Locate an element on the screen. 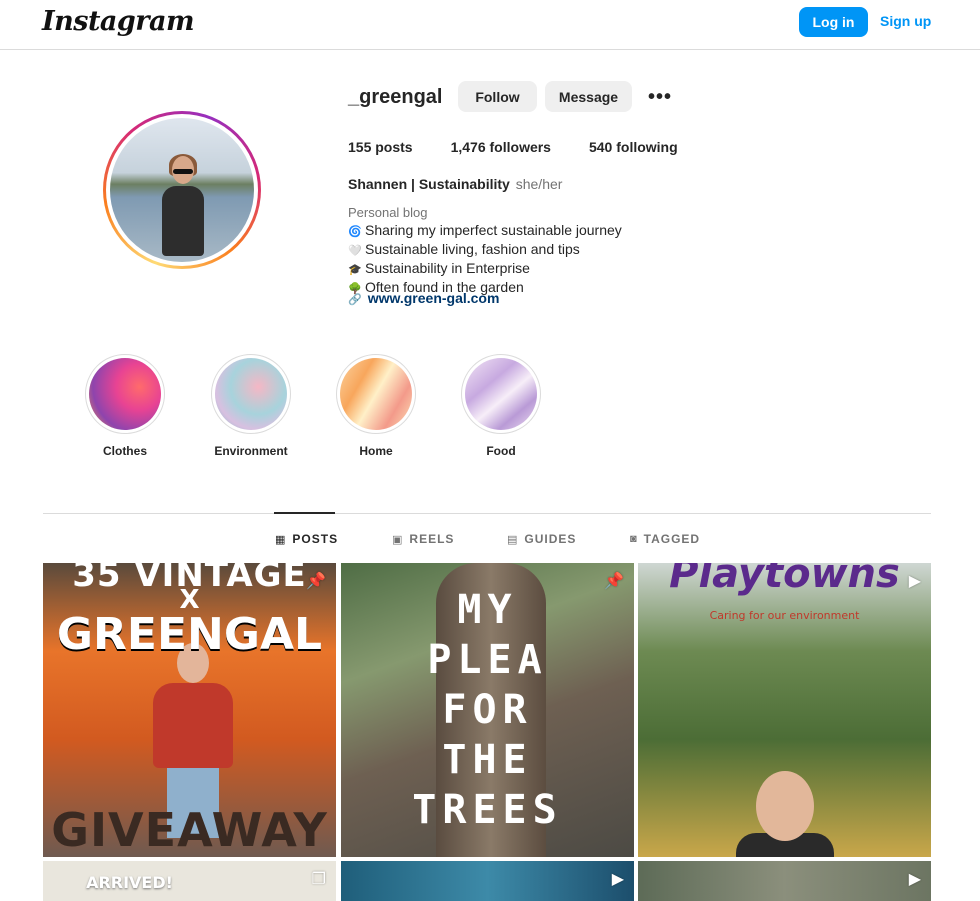 The image size is (980, 901). top-navigation-bar: Instagram Log in Sign up is located at coordinates (490, 25).